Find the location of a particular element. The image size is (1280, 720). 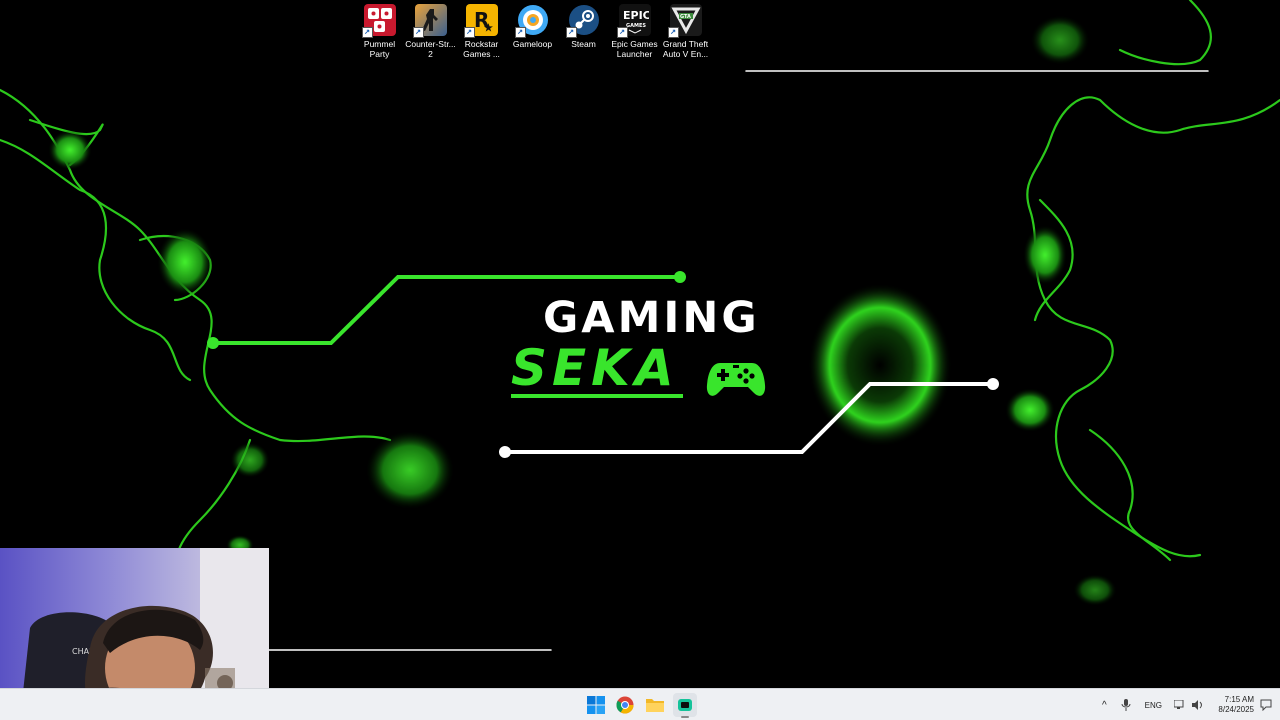

volume-icon is located at coordinates (1198, 705).